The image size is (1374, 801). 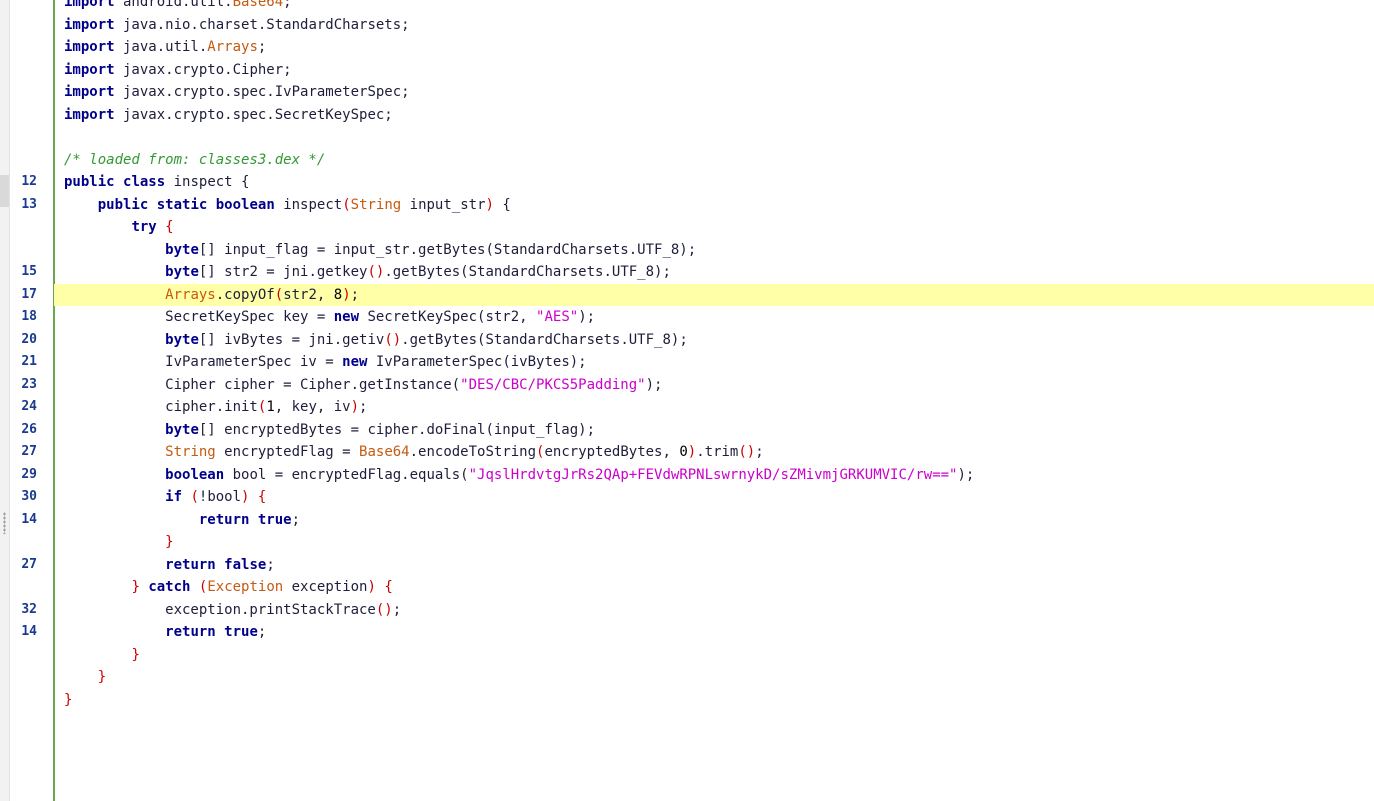 What do you see at coordinates (687, 565) in the screenshot?
I see `code-line: 27 return false;` at bounding box center [687, 565].